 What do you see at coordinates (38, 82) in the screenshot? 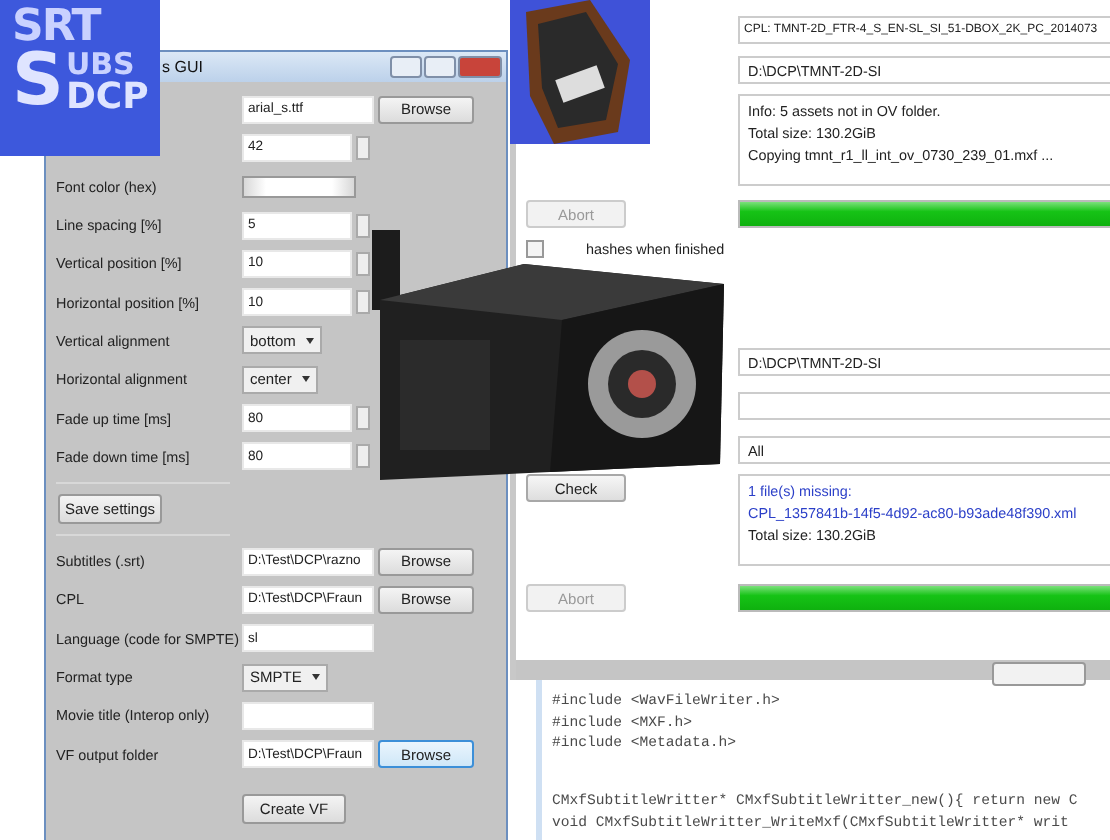
I see `logo-text: S` at bounding box center [38, 82].